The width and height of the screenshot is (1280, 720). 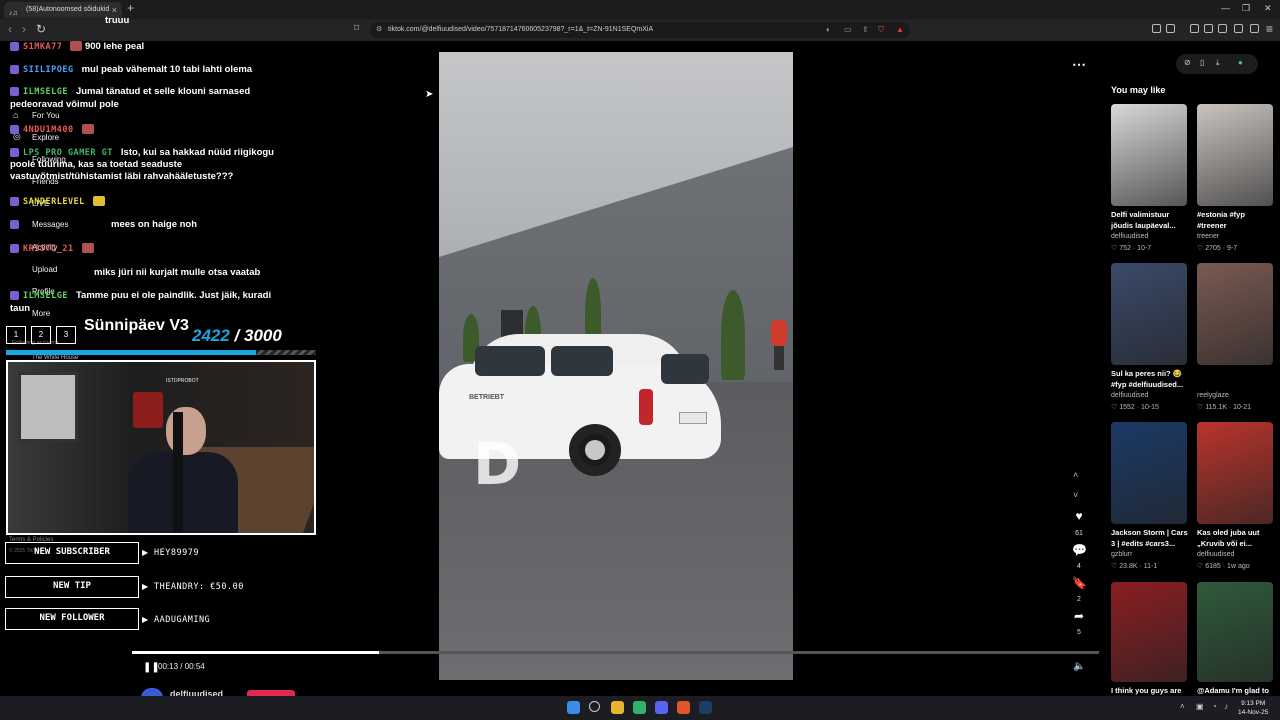 I want to click on home-icon: ⌂, so click(x=15, y=115).